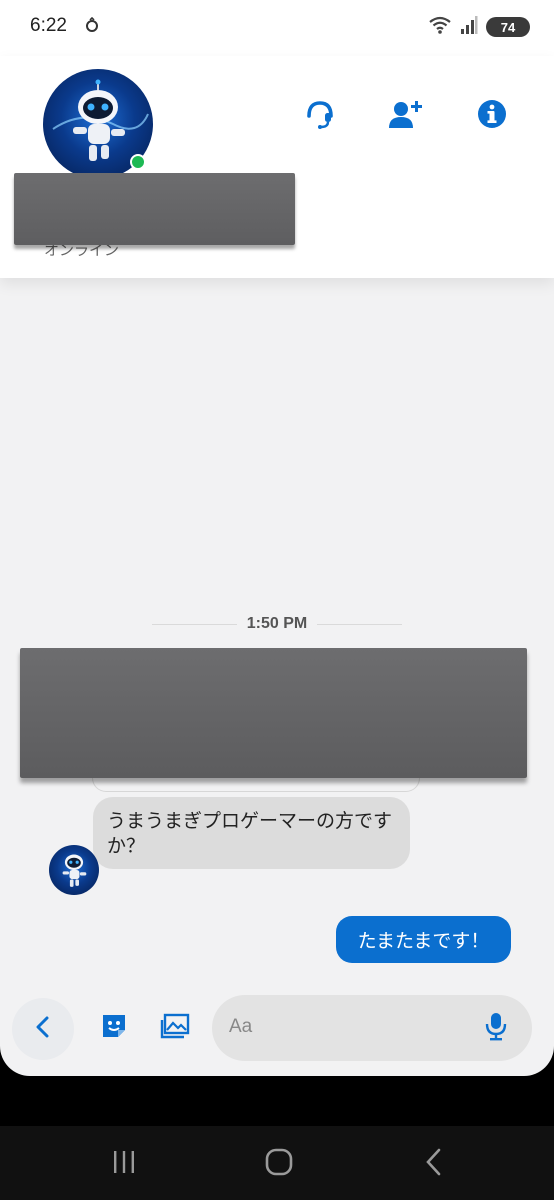 This screenshot has width=554, height=1200. What do you see at coordinates (74, 870) in the screenshot?
I see `sender-avatar` at bounding box center [74, 870].